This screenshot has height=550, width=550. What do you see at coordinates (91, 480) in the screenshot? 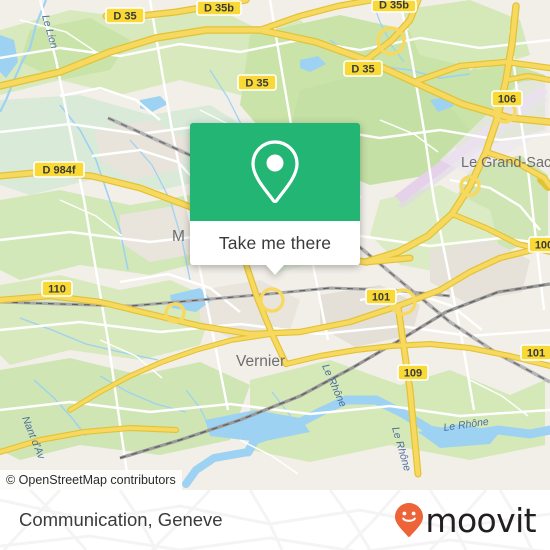
I see `osm-attribution: © OpenStreetMap contributors` at bounding box center [91, 480].